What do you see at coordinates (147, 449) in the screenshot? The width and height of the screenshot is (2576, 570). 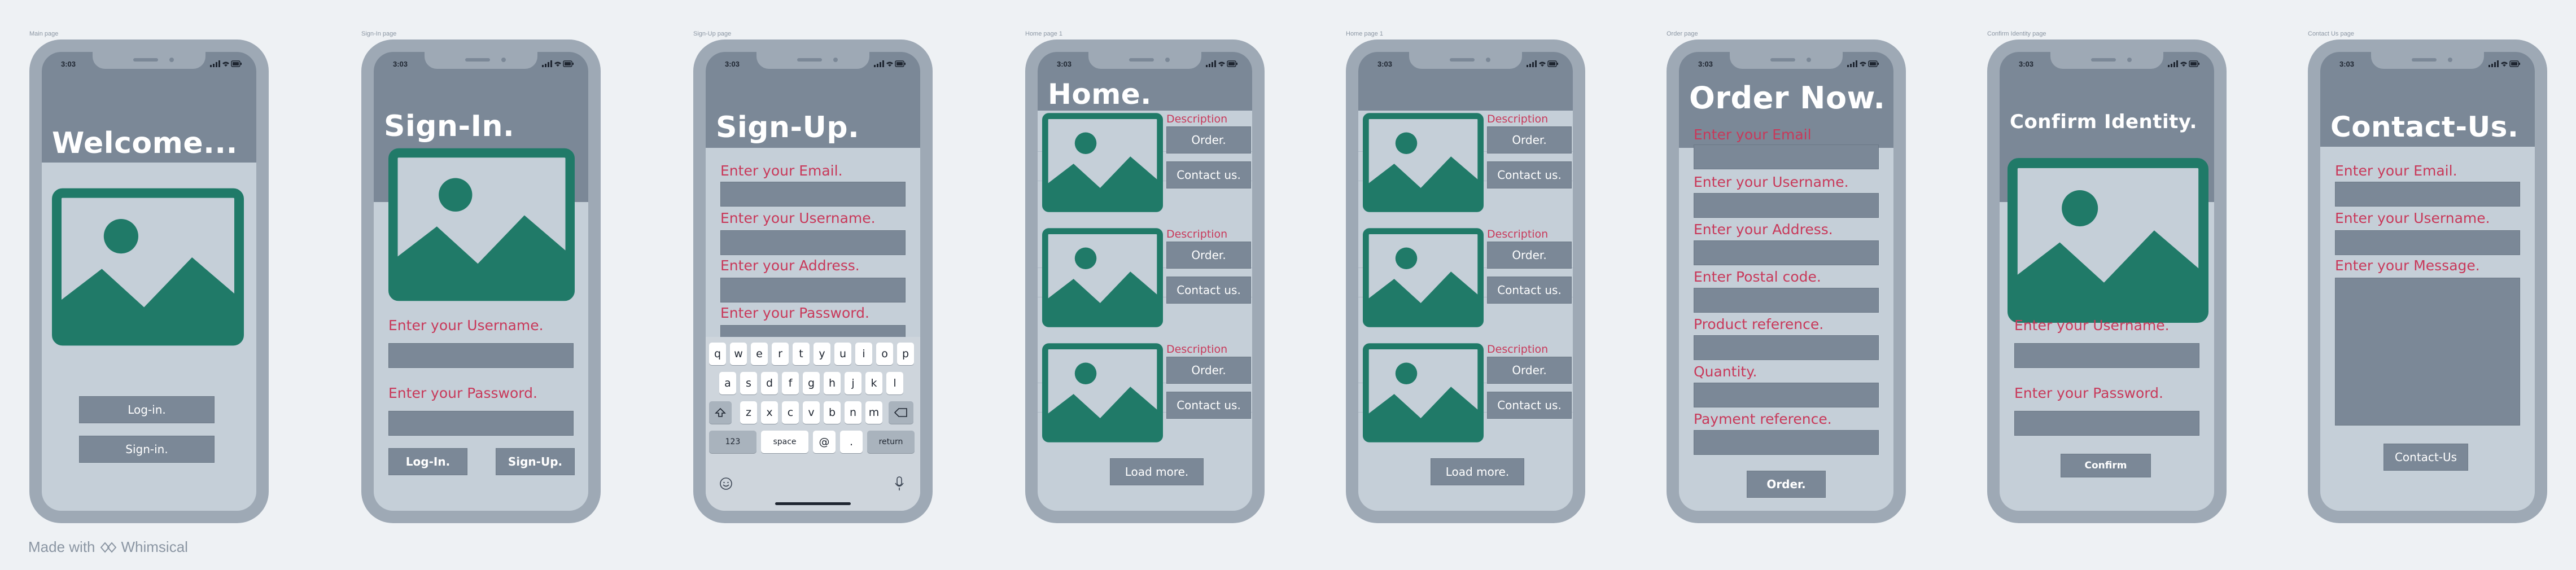 I see `signin-button: Sign-in.` at bounding box center [147, 449].